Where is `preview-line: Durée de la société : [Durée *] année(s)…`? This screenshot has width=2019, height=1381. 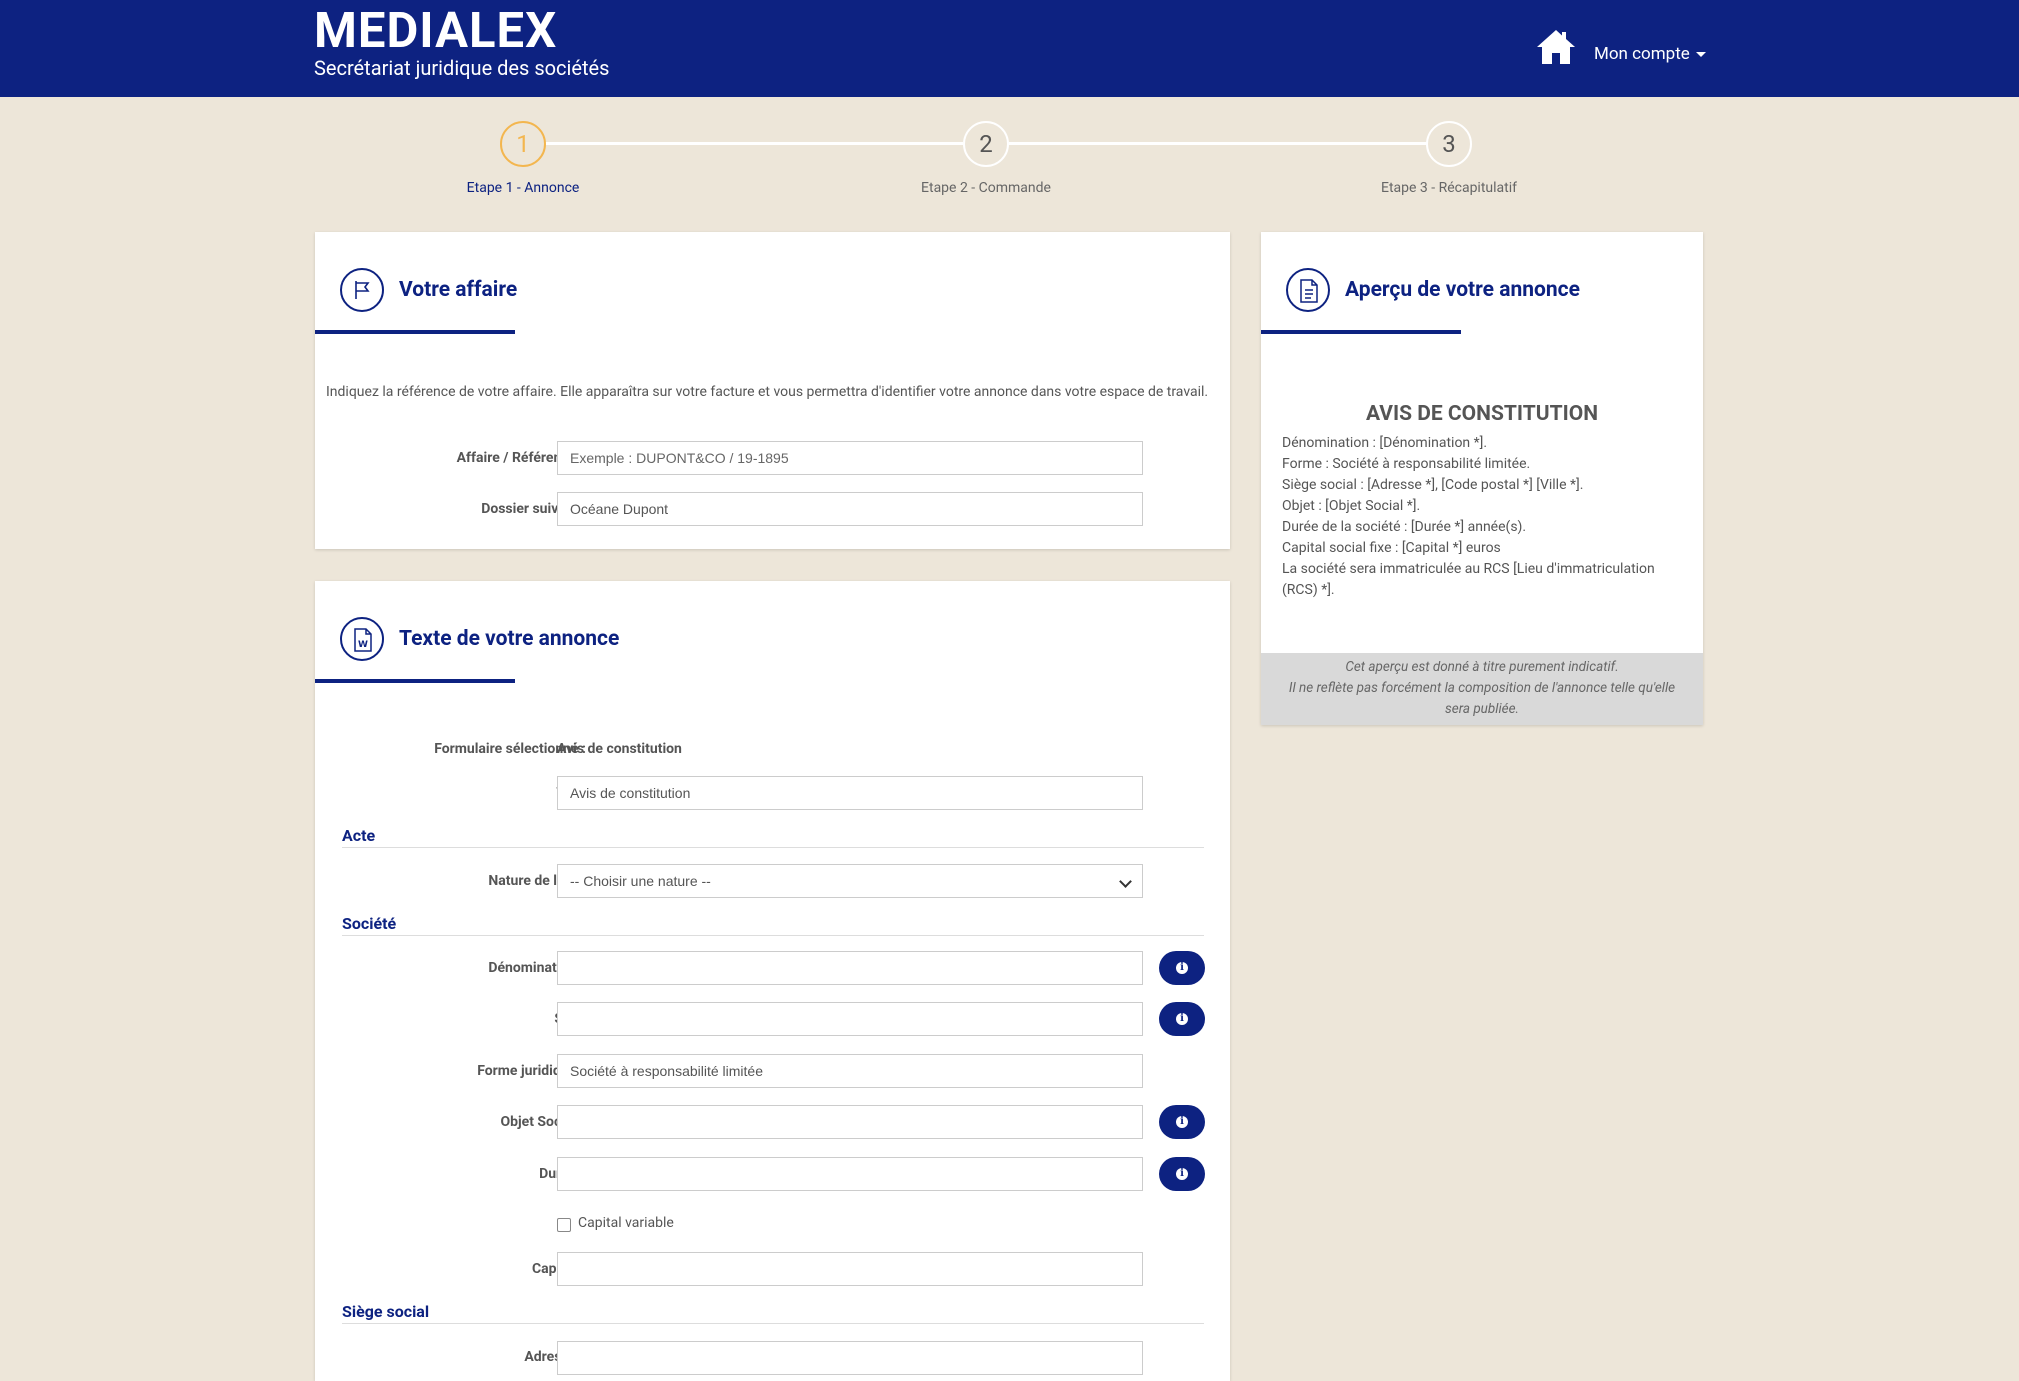
preview-line: Durée de la société : [Durée *] année(s)… is located at coordinates (1404, 527).